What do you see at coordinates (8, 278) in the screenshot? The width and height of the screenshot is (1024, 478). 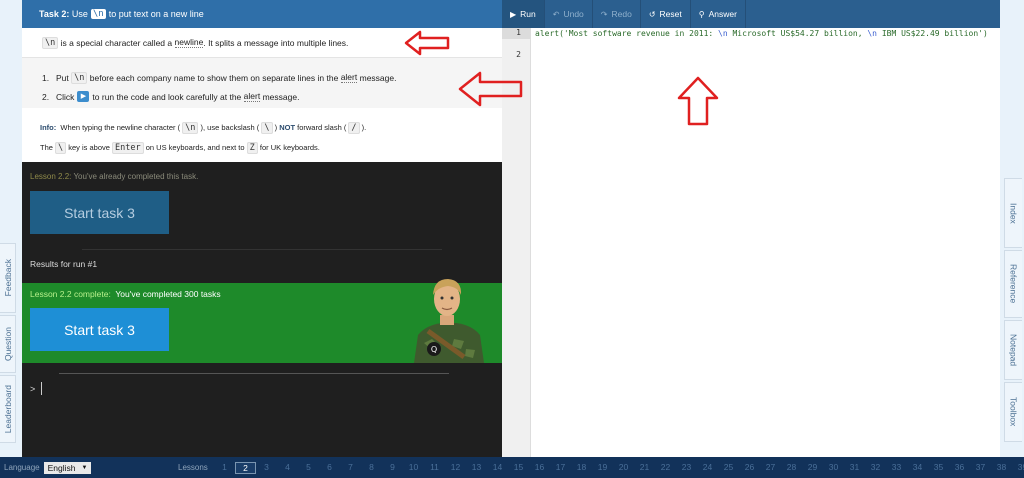 I see `tab-feedback: Feedback` at bounding box center [8, 278].